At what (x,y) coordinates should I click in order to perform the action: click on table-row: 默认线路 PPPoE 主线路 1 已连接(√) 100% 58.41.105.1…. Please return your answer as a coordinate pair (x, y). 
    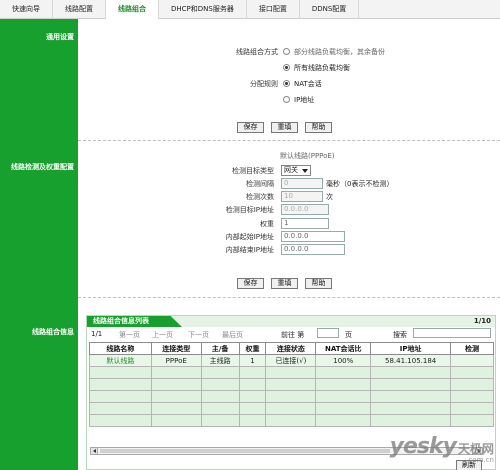
    Looking at the image, I should click on (291, 360).